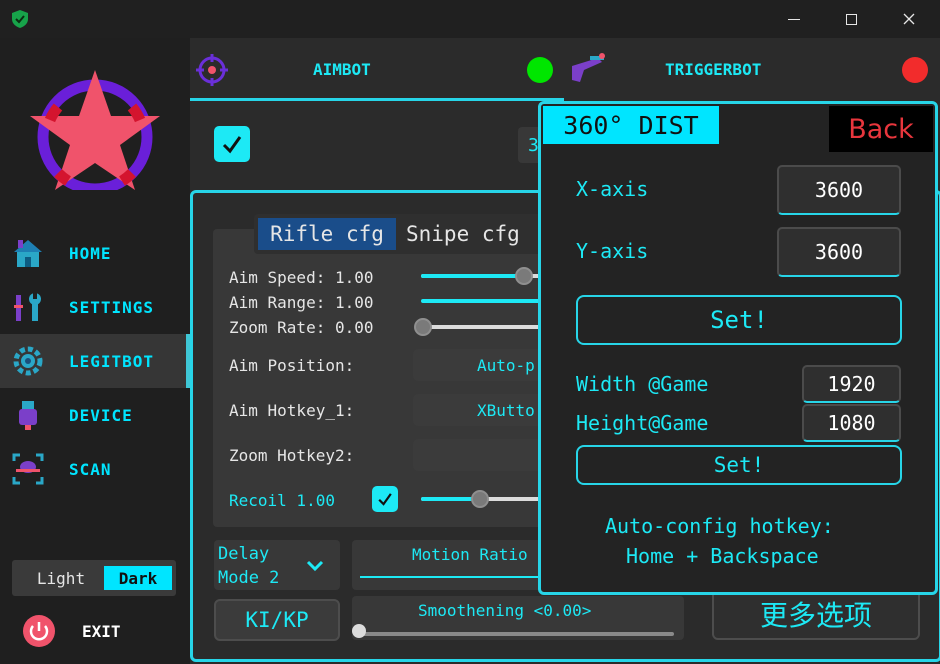 The height and width of the screenshot is (664, 940). What do you see at coordinates (423, 327) in the screenshot?
I see `zoom-rate-knob` at bounding box center [423, 327].